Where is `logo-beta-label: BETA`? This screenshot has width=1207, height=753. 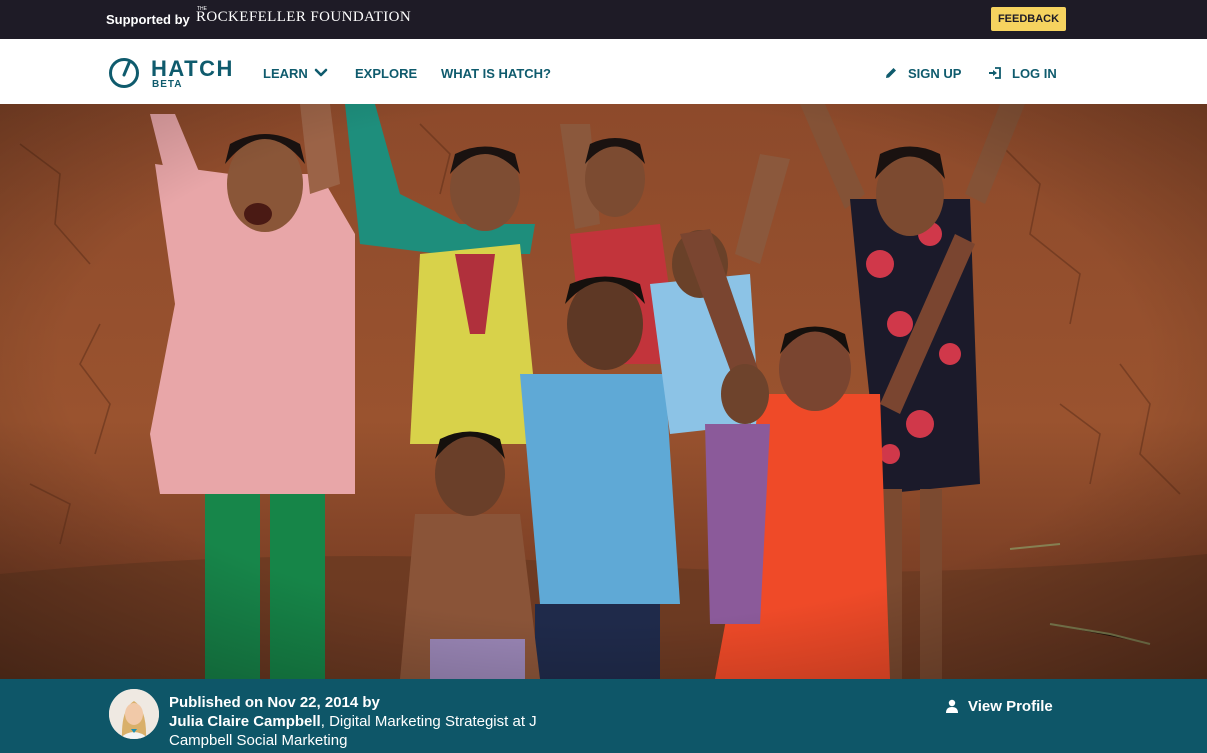 logo-beta-label: BETA is located at coordinates (167, 84).